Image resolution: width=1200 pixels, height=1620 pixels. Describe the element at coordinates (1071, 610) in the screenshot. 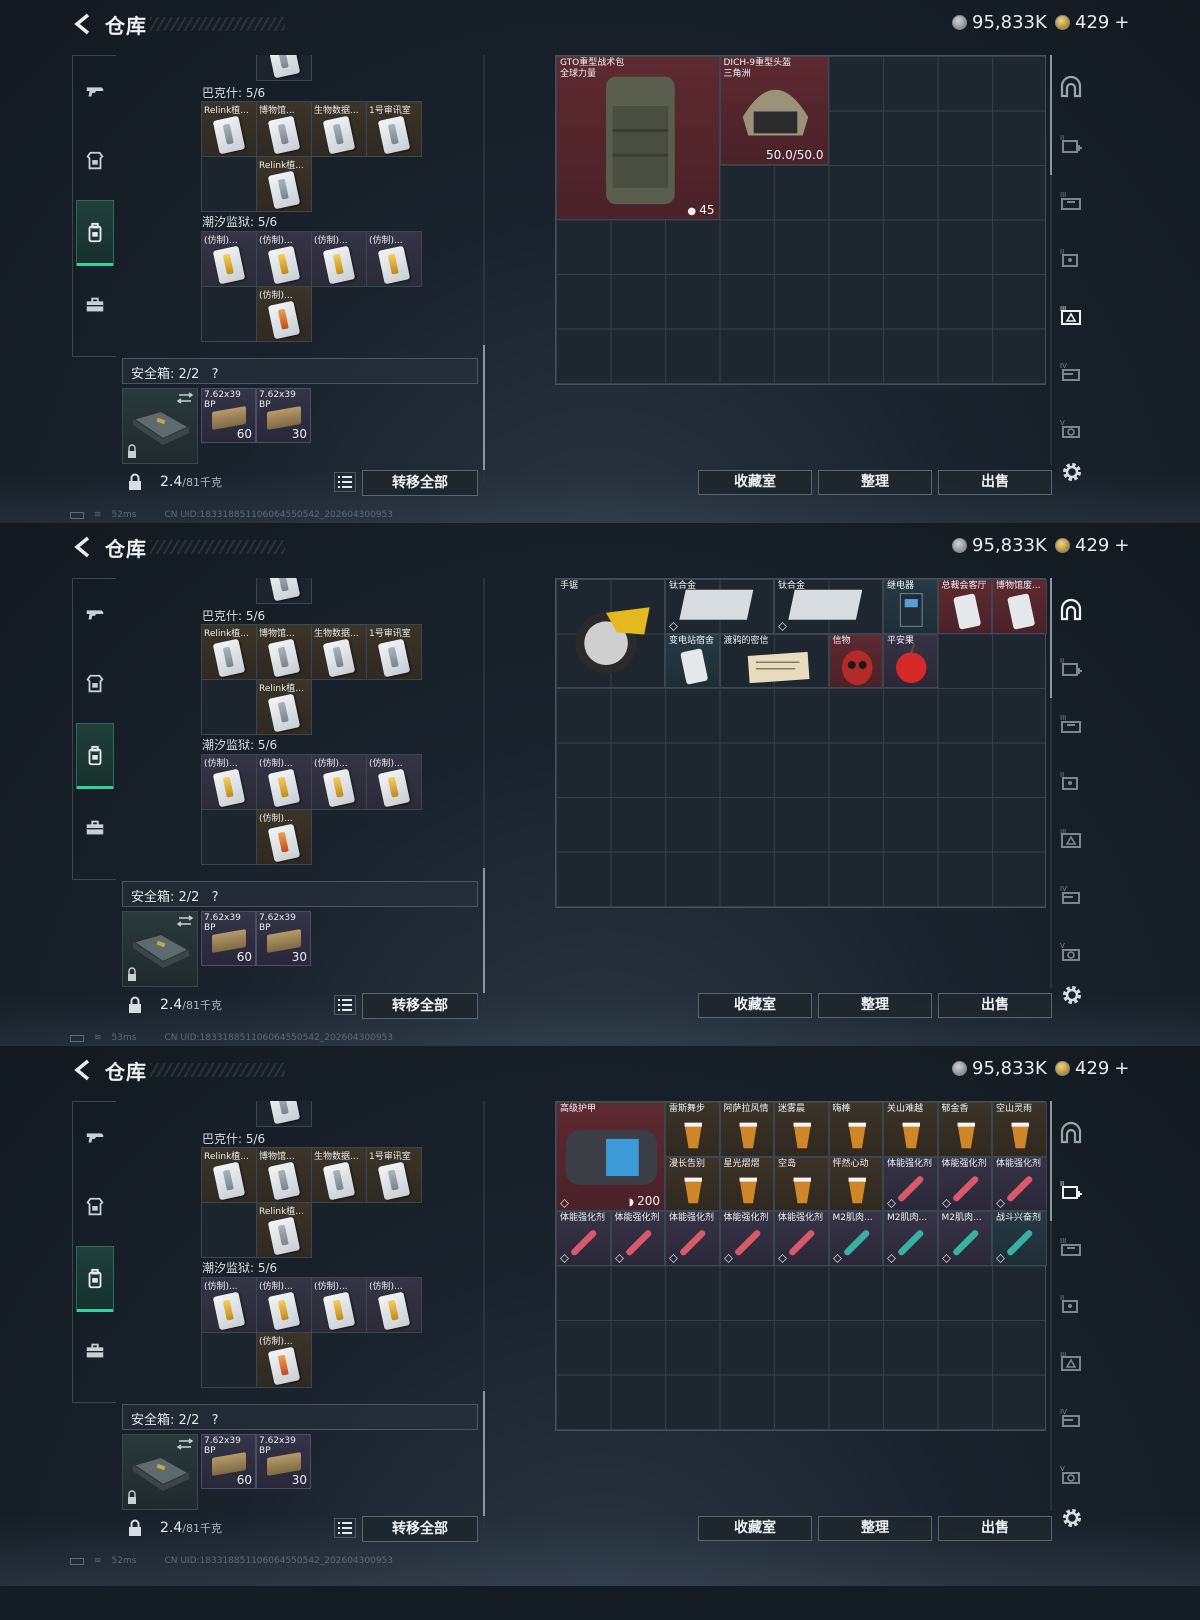

I see `stash-page-main` at that location.